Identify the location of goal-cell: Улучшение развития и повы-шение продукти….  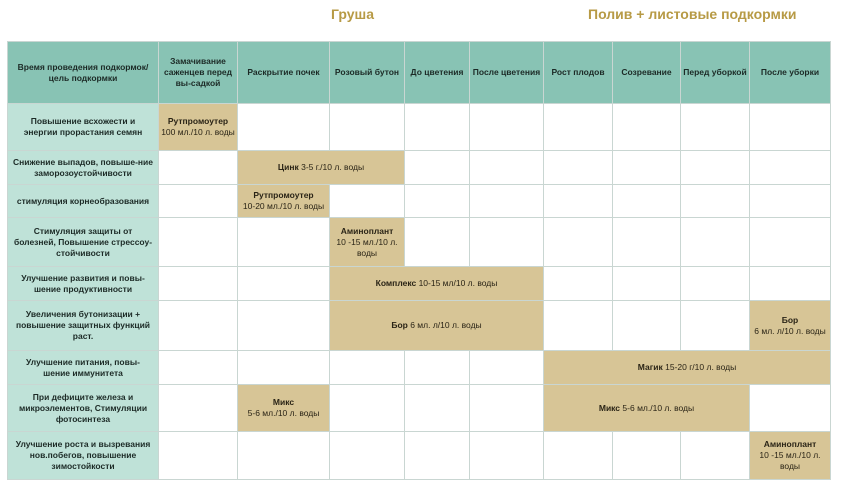
(83, 283).